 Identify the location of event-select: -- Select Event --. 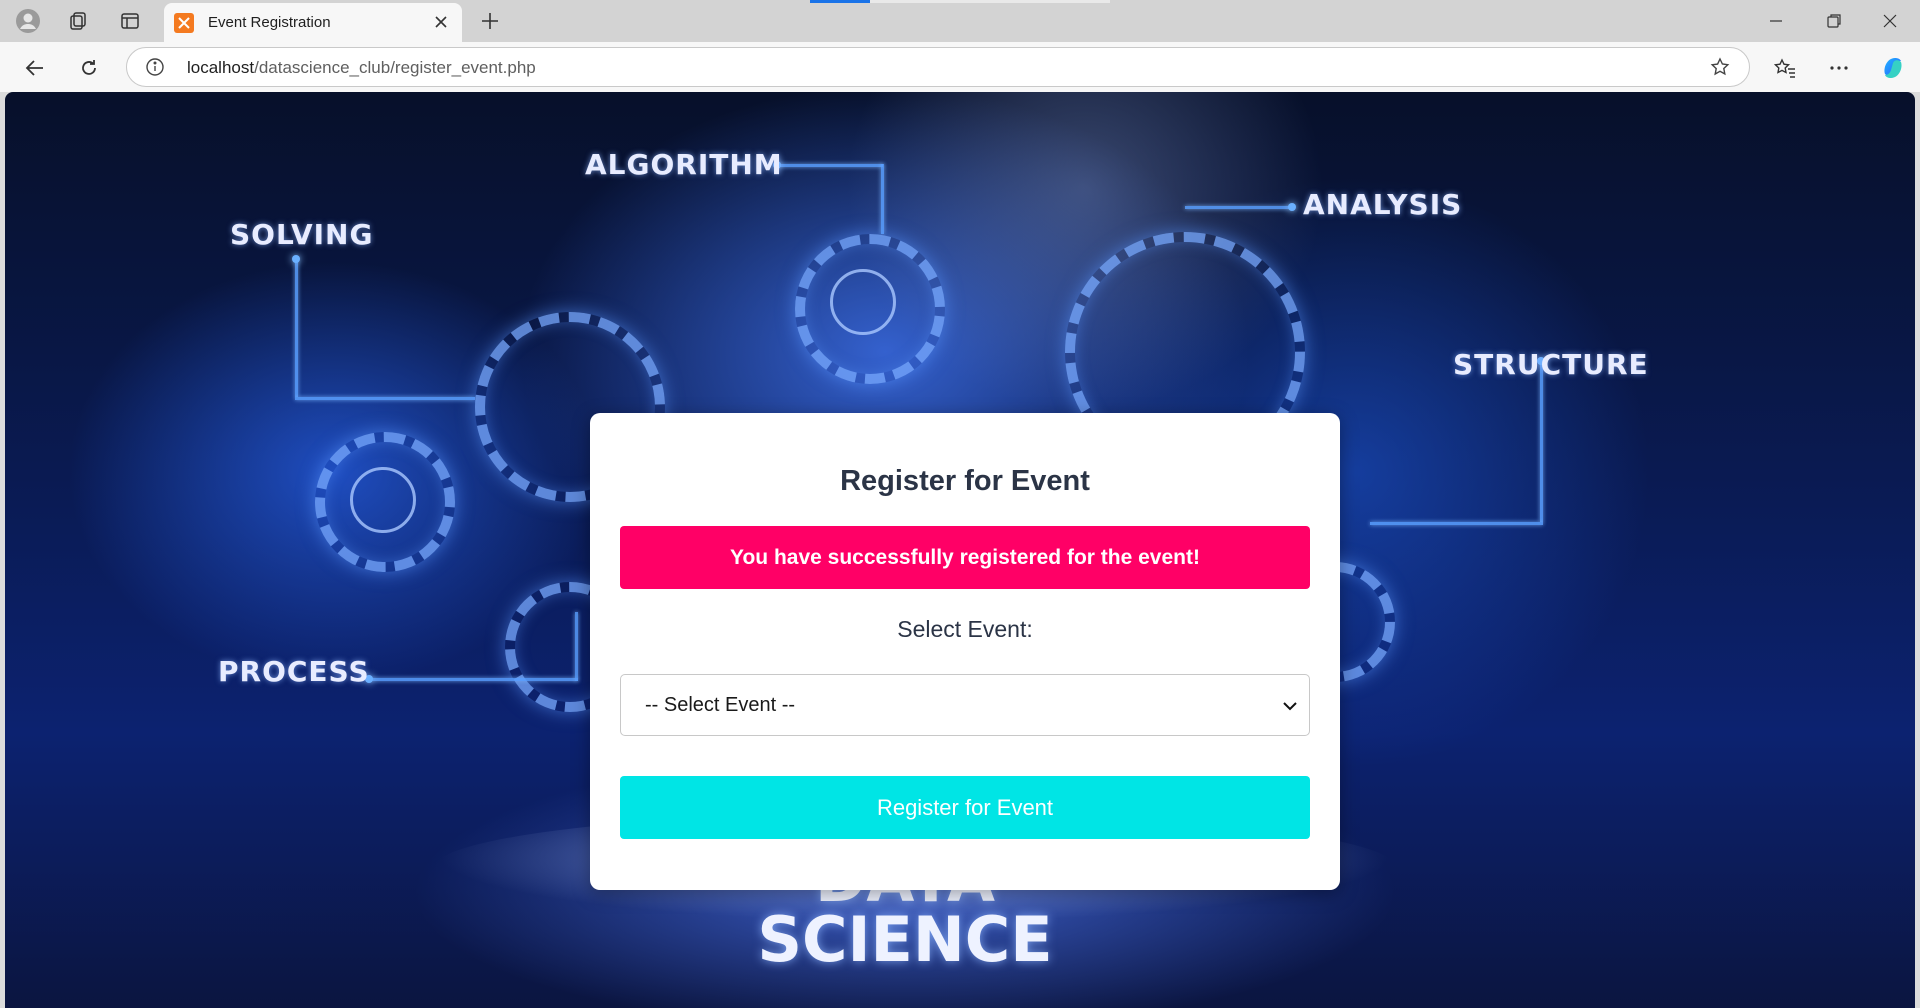
(965, 705).